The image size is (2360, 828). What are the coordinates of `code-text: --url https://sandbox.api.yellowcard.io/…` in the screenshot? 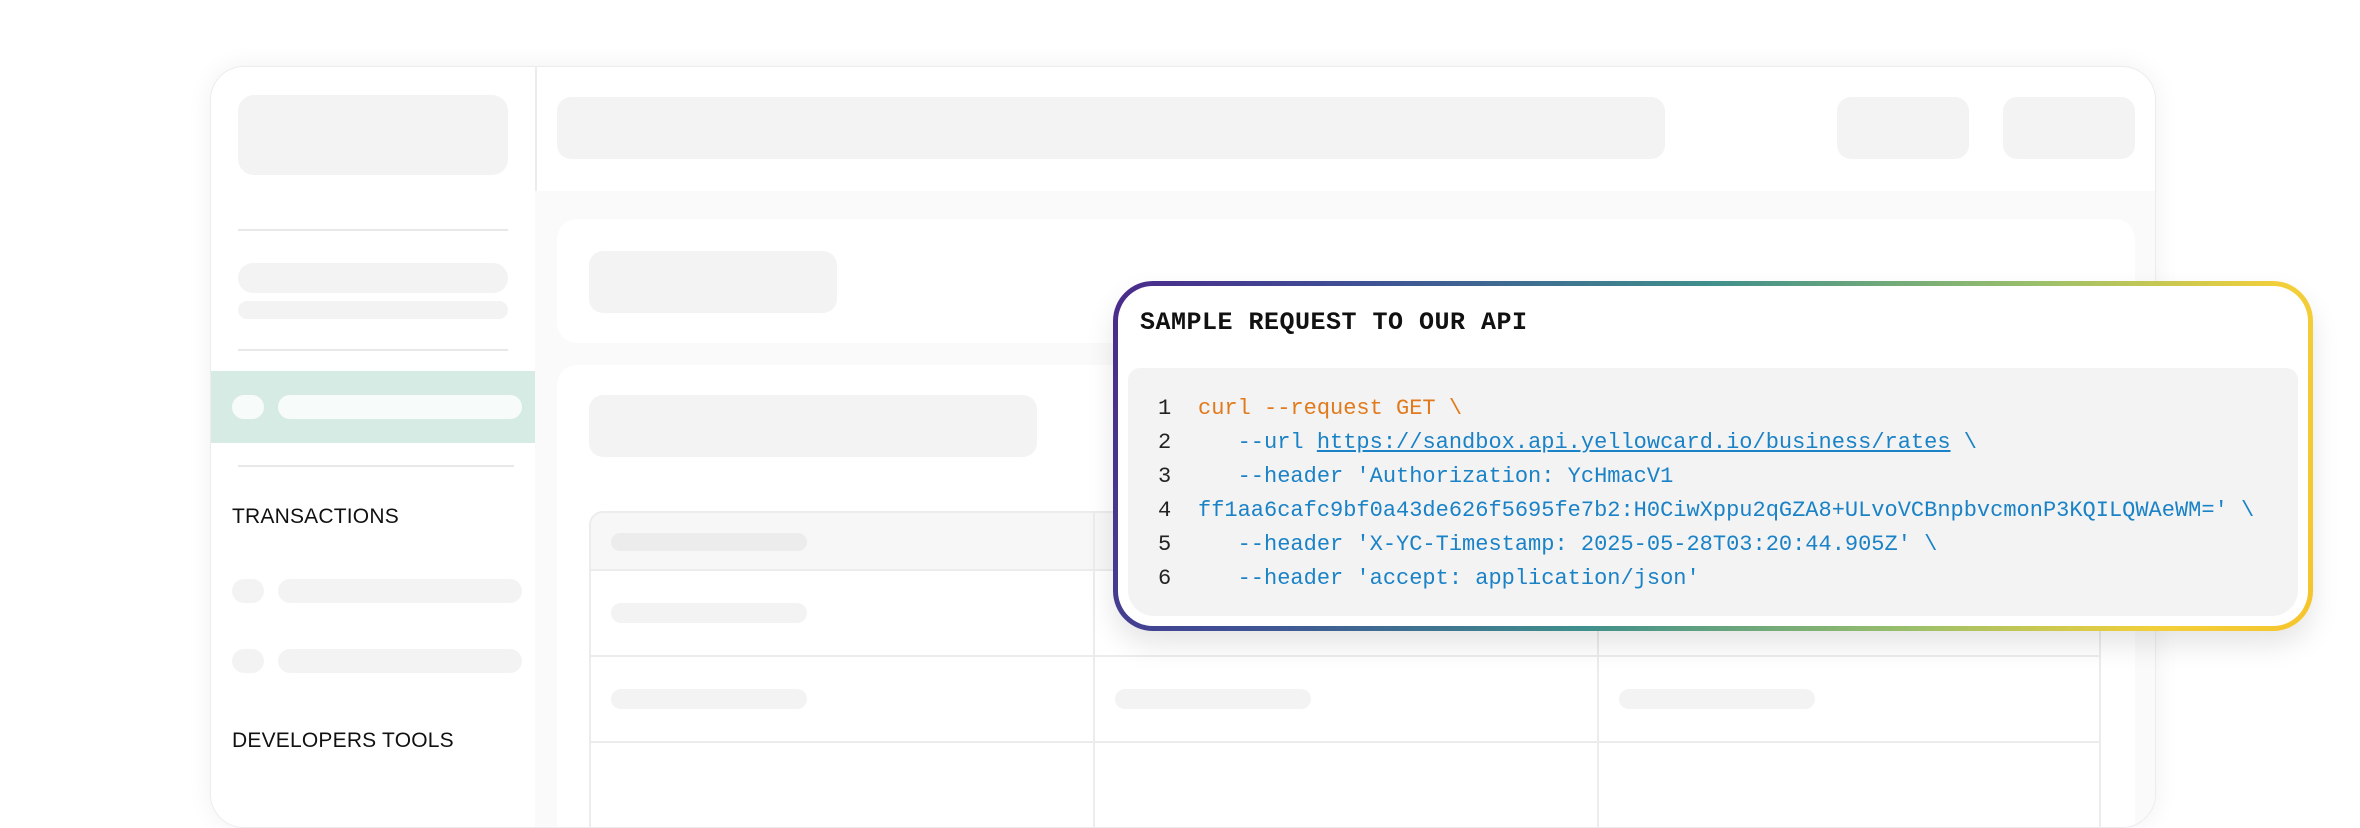 It's located at (1587, 443).